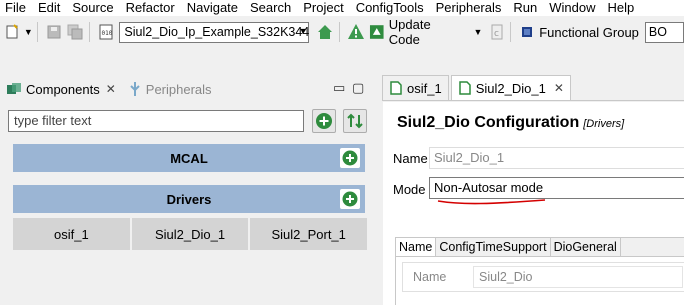 Image resolution: width=684 pixels, height=305 pixels. Describe the element at coordinates (493, 247) in the screenshot. I see `tab-config-time-support: ConfigTimeSupport` at that location.